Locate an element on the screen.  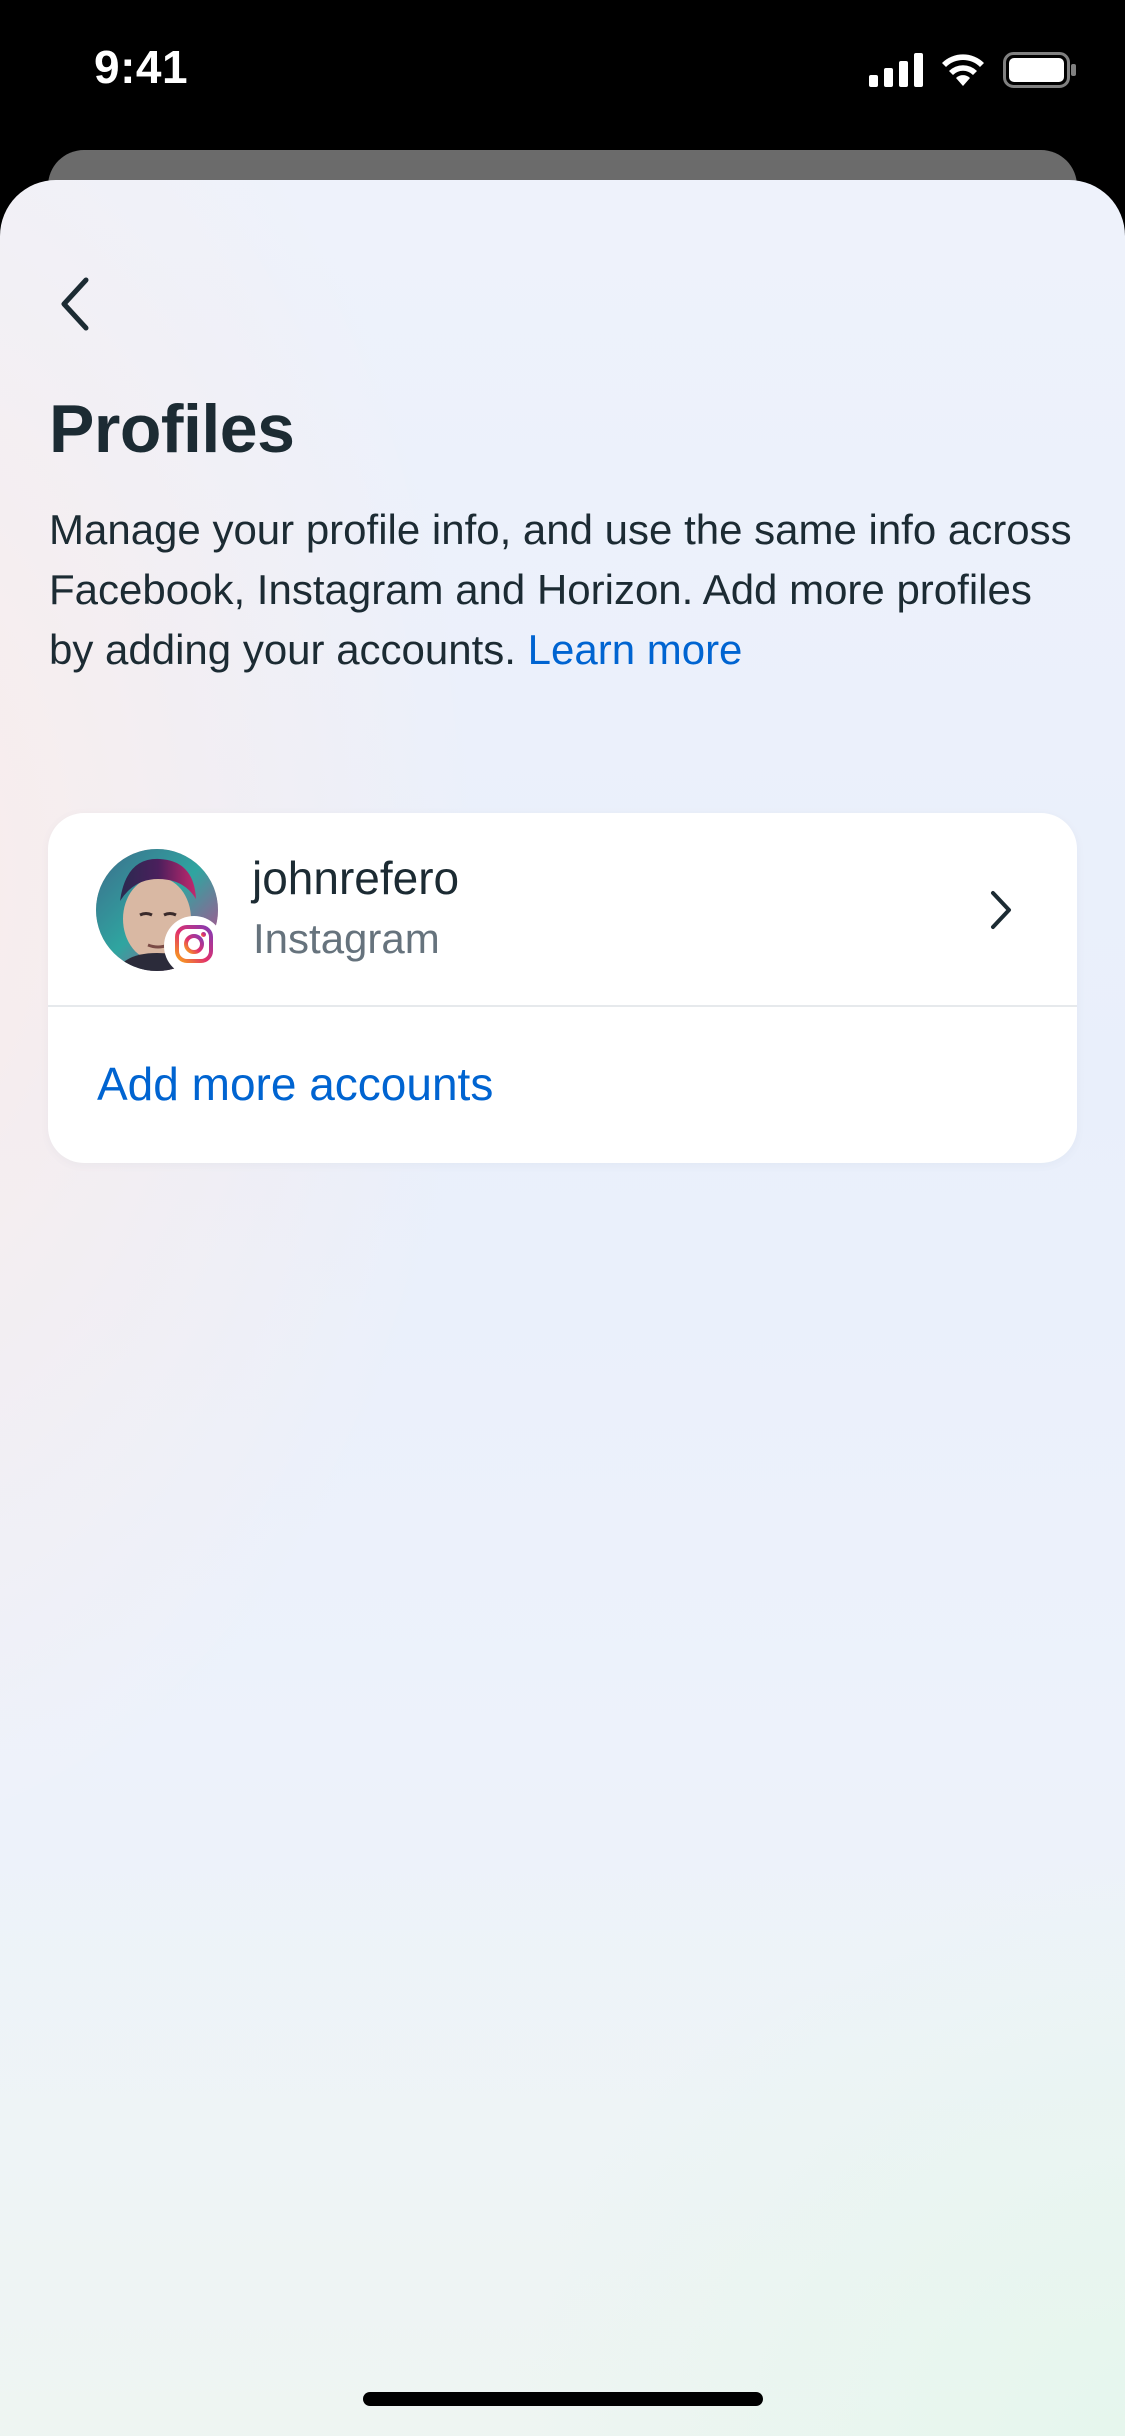
home-indicator is located at coordinates (563, 2399).